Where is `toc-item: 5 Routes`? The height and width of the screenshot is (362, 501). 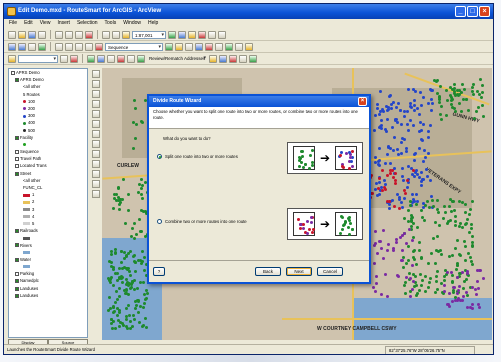 toc-item: 5 Routes is located at coordinates (48, 94).